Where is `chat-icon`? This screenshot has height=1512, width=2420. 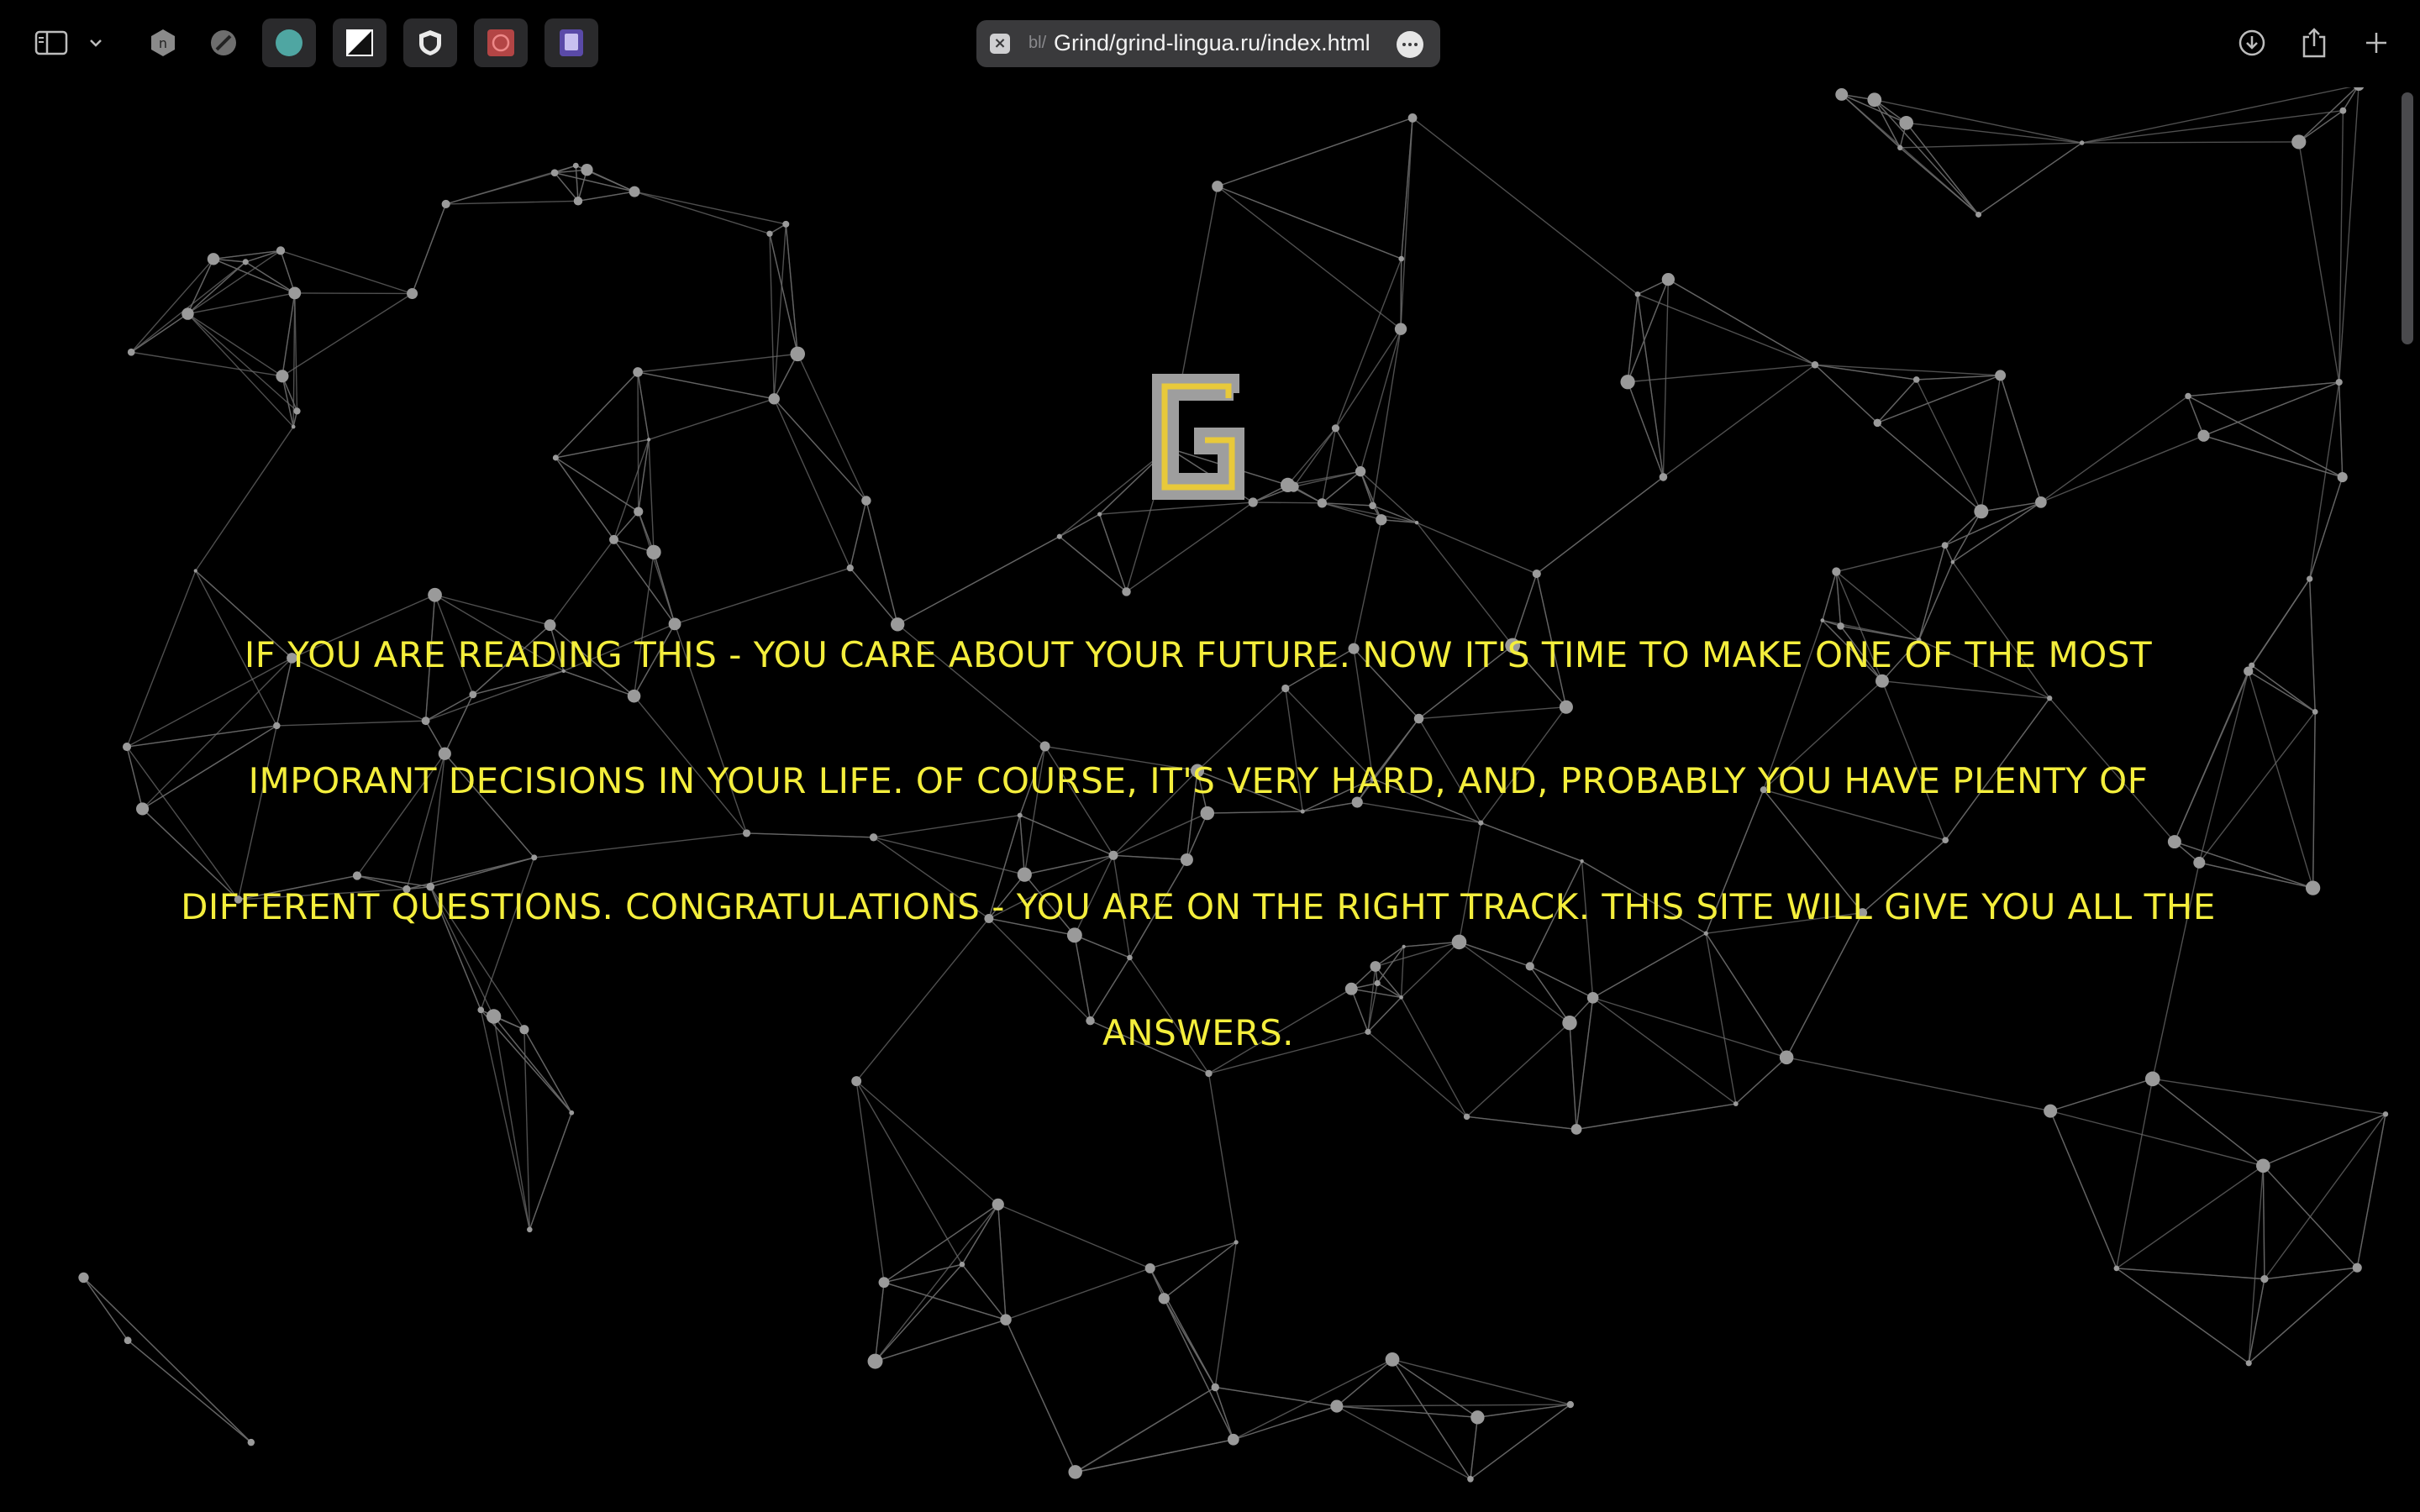
chat-icon is located at coordinates (500, 42).